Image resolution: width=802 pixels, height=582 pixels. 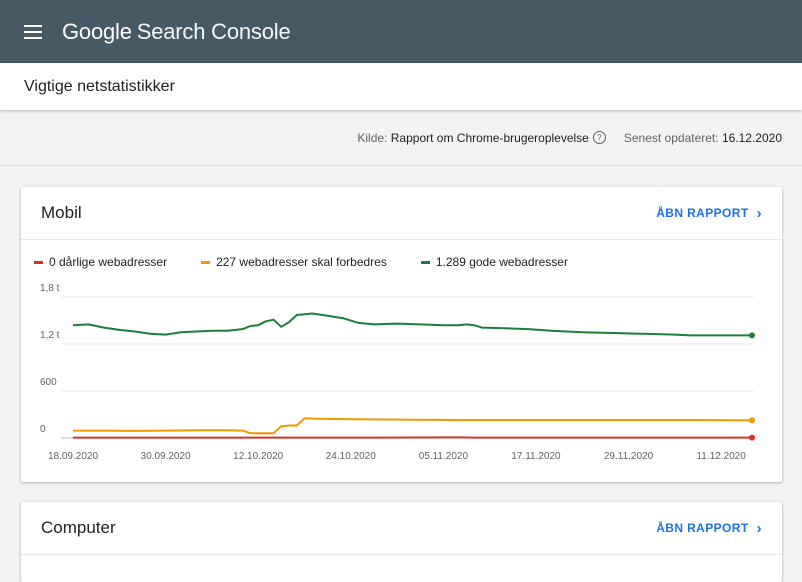 What do you see at coordinates (48, 382) in the screenshot?
I see `y-tick-label: 600` at bounding box center [48, 382].